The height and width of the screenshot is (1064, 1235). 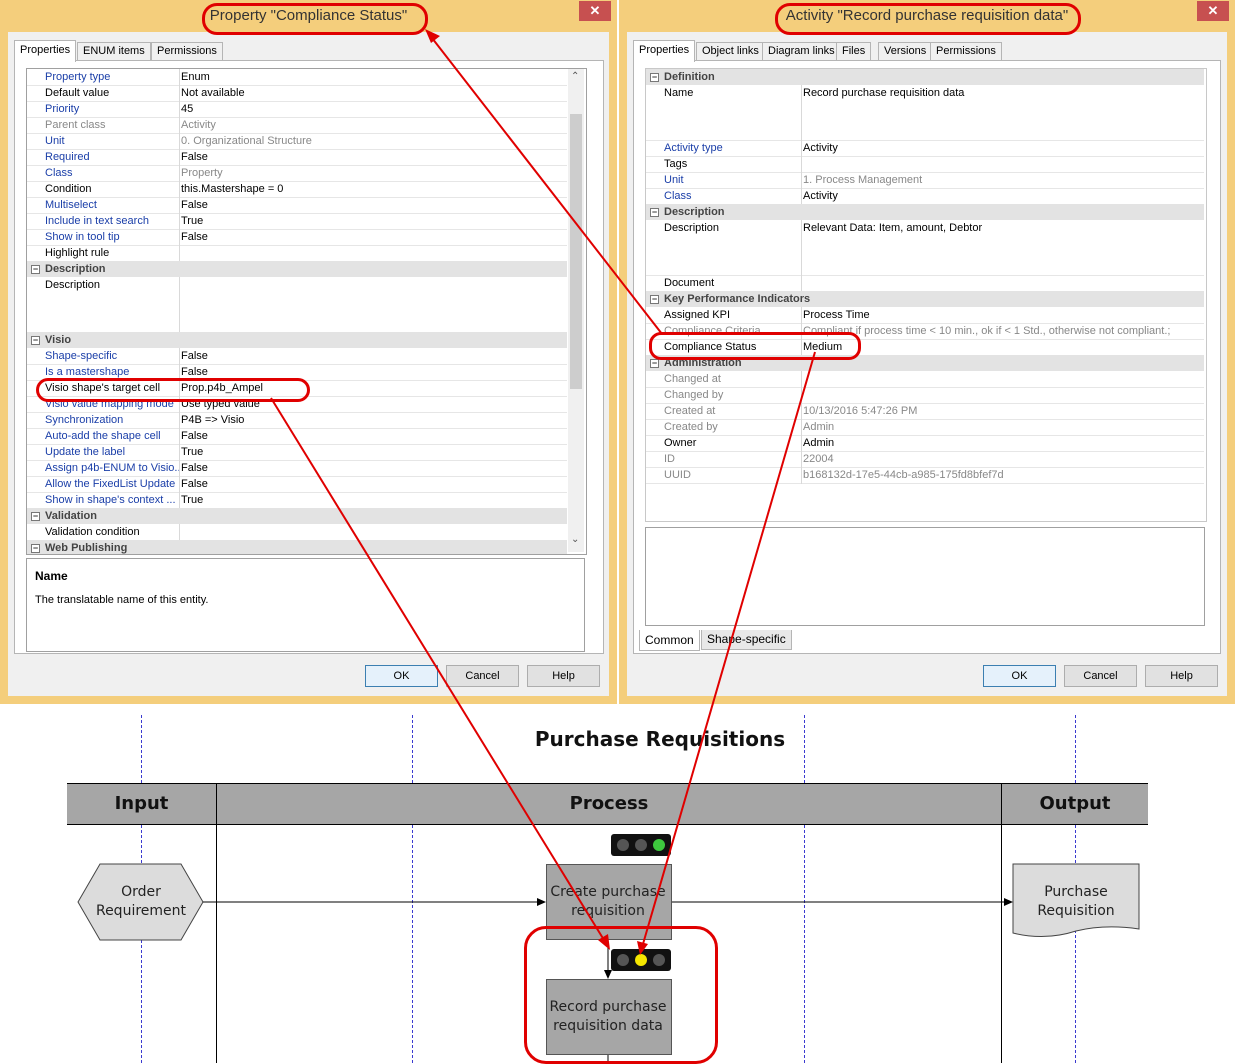 I want to click on property-value: 0. Organizational Structure, so click(x=372, y=141).